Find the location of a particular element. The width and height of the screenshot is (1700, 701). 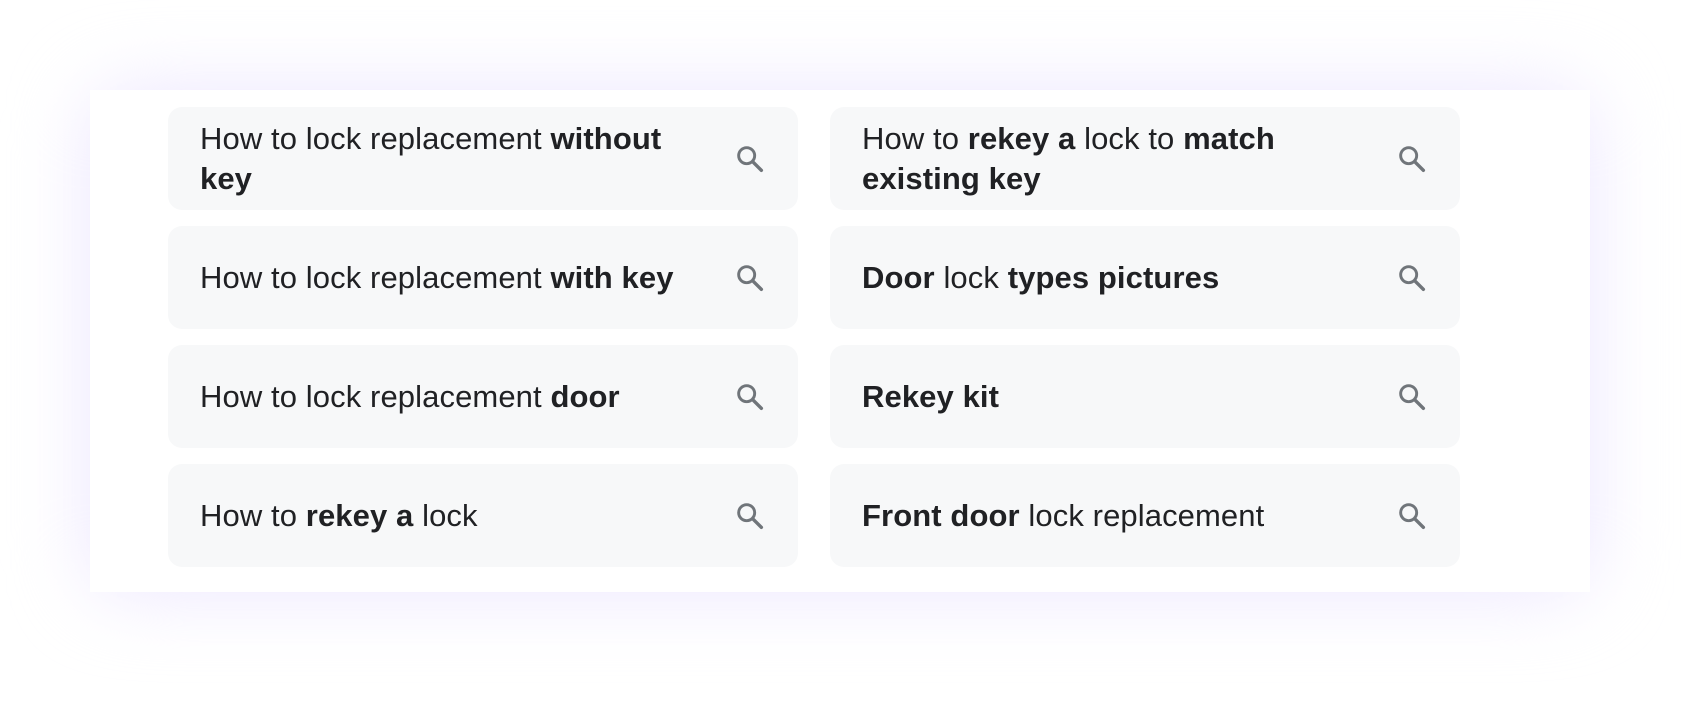

related-search-chip: Front door lock replacement is located at coordinates (1145, 515).